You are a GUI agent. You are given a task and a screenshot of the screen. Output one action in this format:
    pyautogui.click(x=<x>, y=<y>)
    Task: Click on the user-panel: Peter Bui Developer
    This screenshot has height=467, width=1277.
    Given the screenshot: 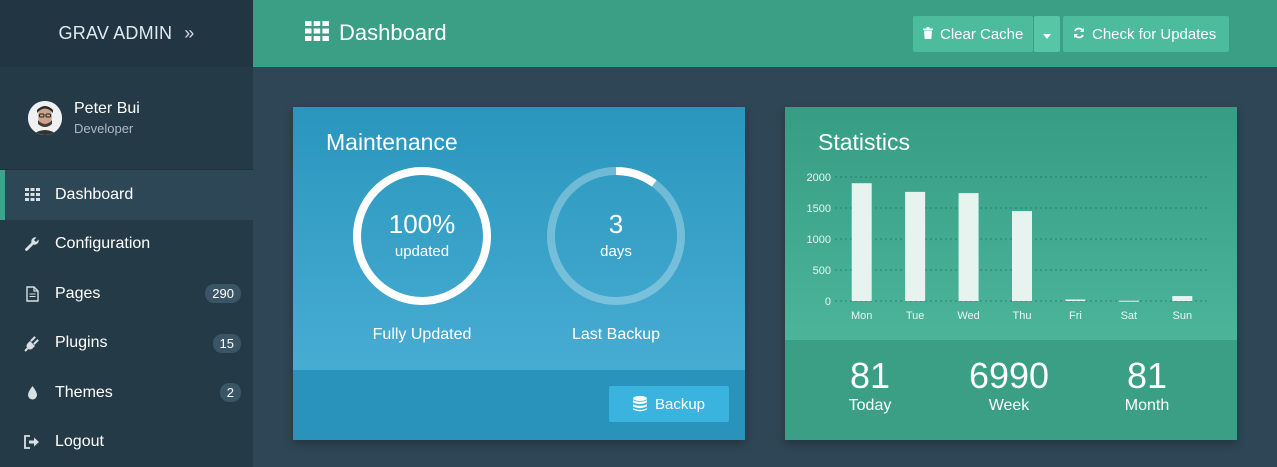 What is the action you would take?
    pyautogui.click(x=126, y=118)
    